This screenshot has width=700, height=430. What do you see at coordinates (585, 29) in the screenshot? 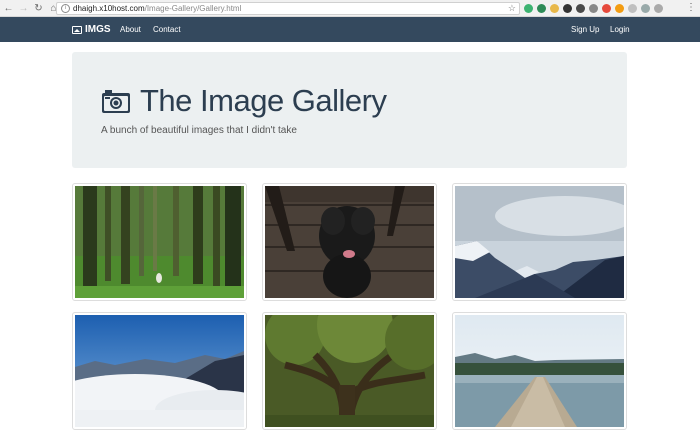
I see `nav-link-sign-up: Sign Up` at bounding box center [585, 29].